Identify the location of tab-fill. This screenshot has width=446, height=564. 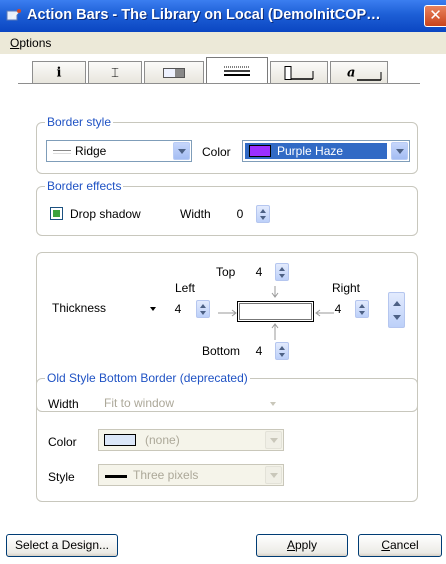
(174, 72).